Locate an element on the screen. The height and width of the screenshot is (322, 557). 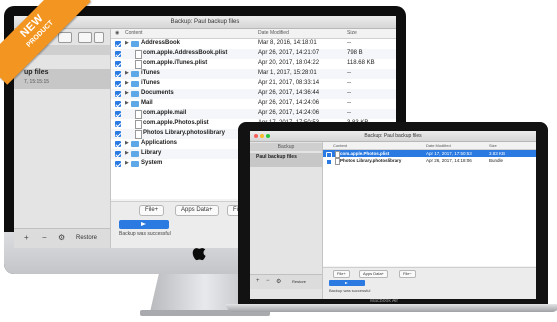
sidebar-bottom-bar: + − ⚙ Restore is located at coordinates (286, 281).